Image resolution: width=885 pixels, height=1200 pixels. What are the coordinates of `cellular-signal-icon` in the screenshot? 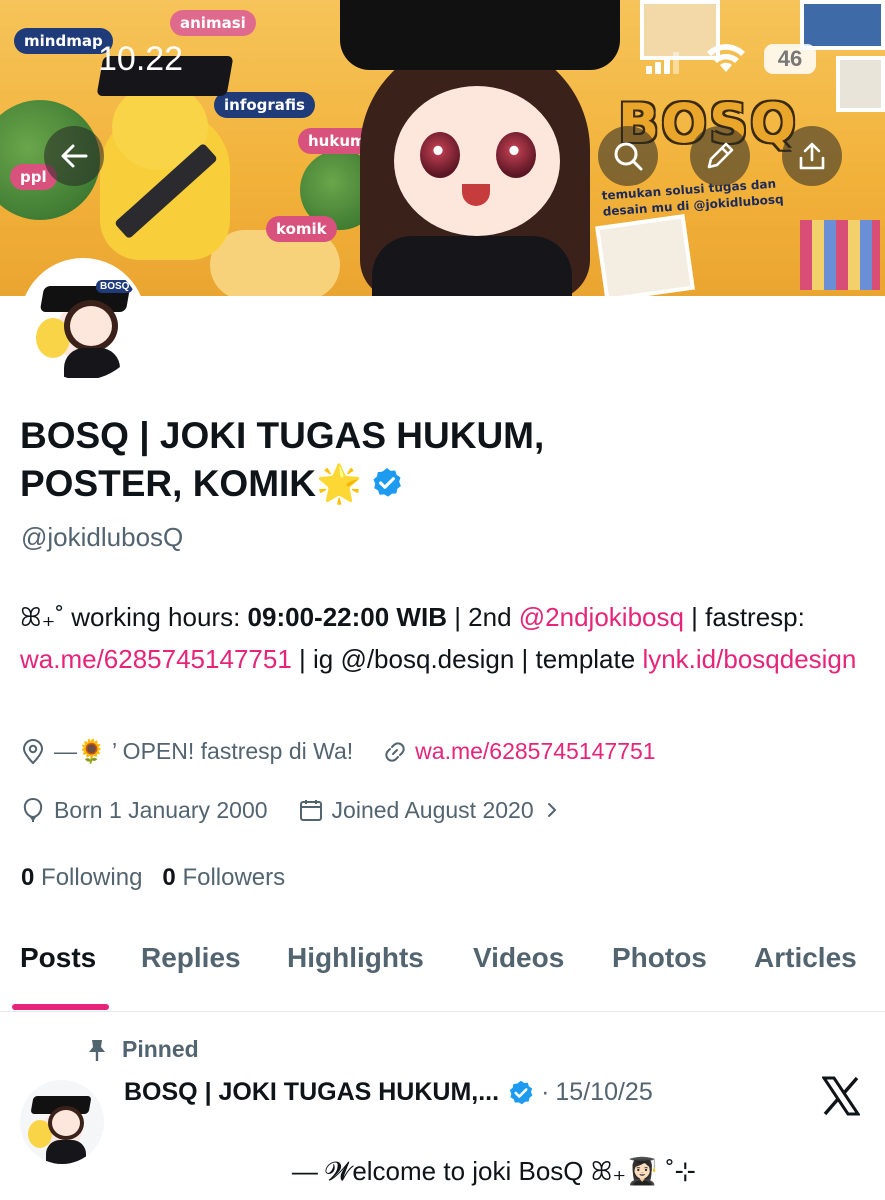 It's located at (663, 63).